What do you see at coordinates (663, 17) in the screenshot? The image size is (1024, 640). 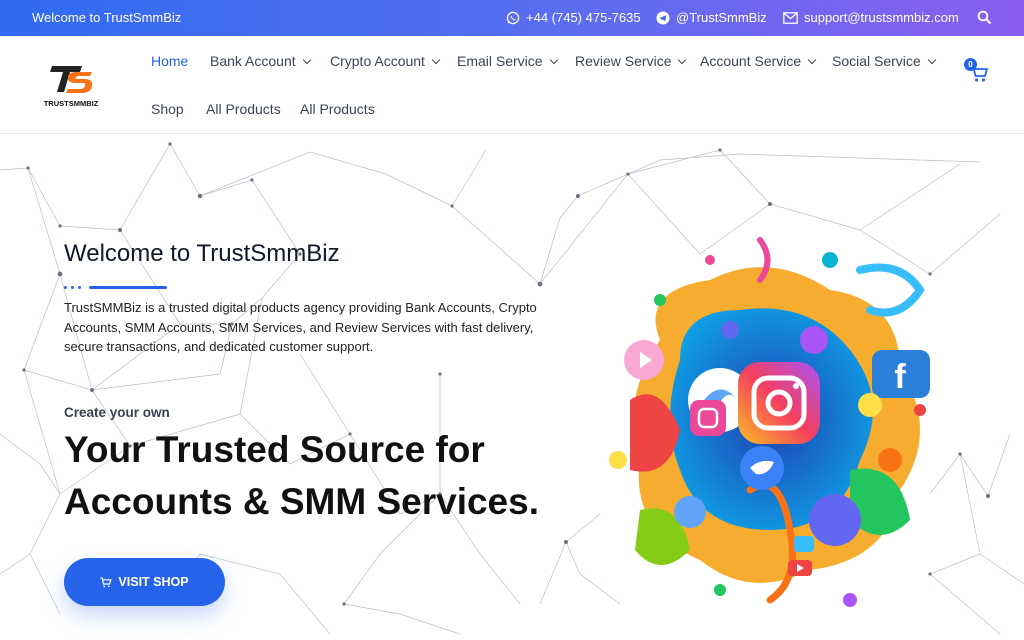 I see `telegram-icon` at bounding box center [663, 17].